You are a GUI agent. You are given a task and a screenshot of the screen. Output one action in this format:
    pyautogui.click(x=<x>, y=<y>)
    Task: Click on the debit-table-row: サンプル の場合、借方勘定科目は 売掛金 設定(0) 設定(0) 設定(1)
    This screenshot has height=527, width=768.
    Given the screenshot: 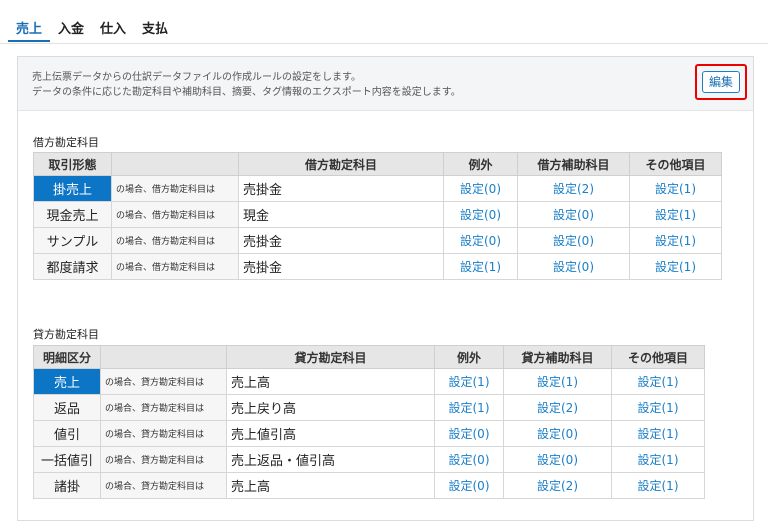 What is the action you would take?
    pyautogui.click(x=377, y=240)
    